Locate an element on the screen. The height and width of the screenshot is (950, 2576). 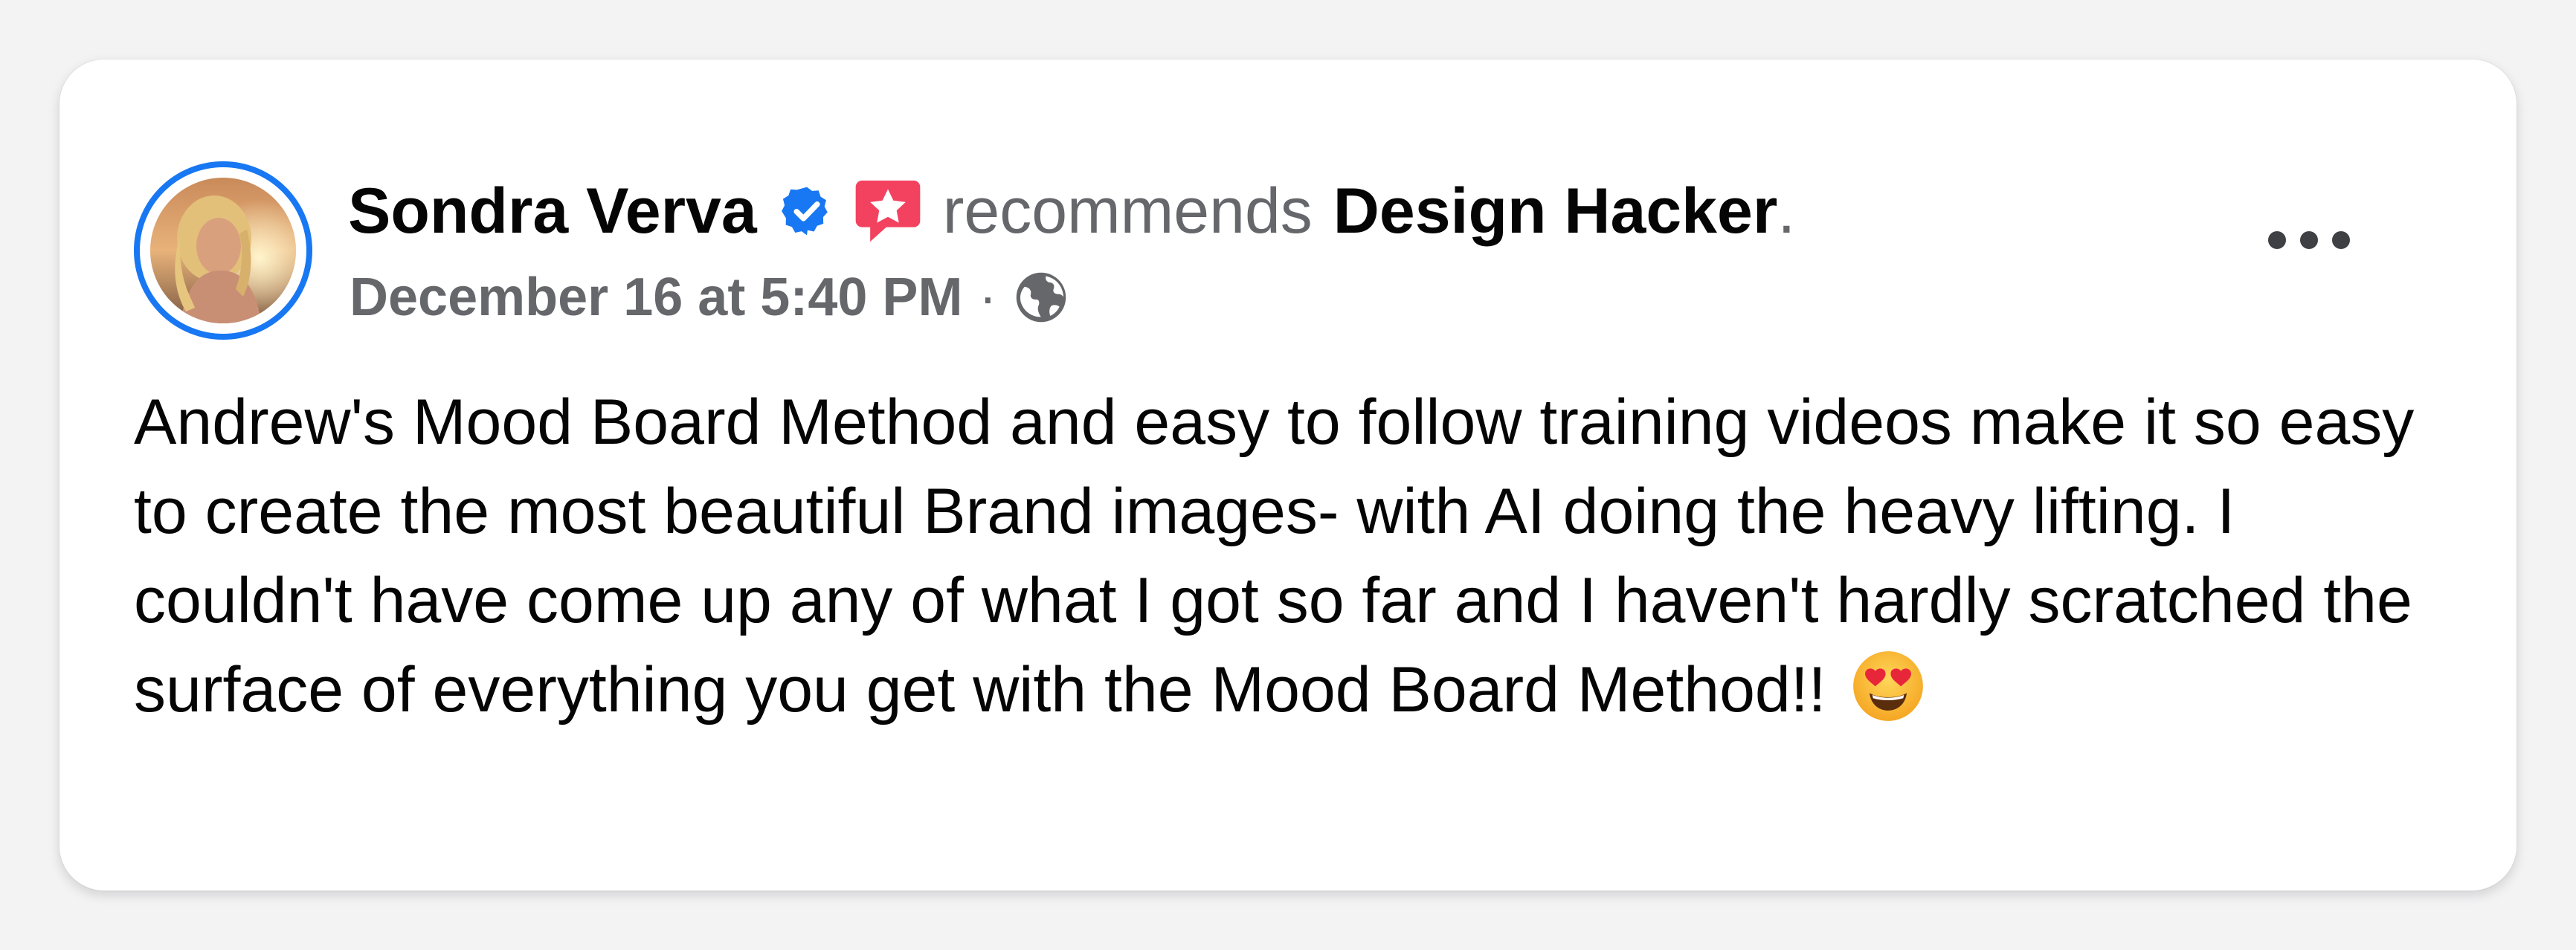
recommends-text: recommends is located at coordinates (1127, 211).